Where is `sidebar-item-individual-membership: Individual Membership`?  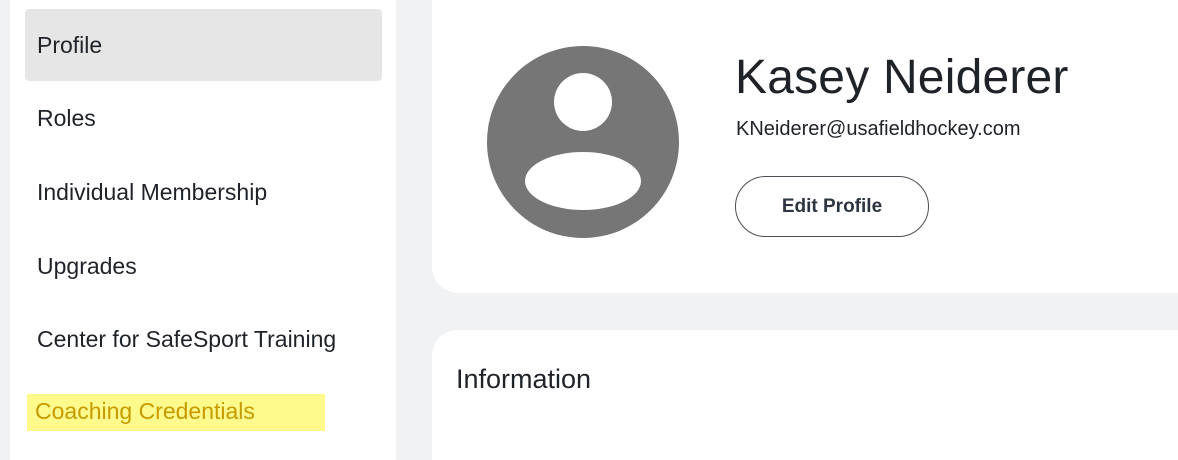
sidebar-item-individual-membership: Individual Membership is located at coordinates (203, 192).